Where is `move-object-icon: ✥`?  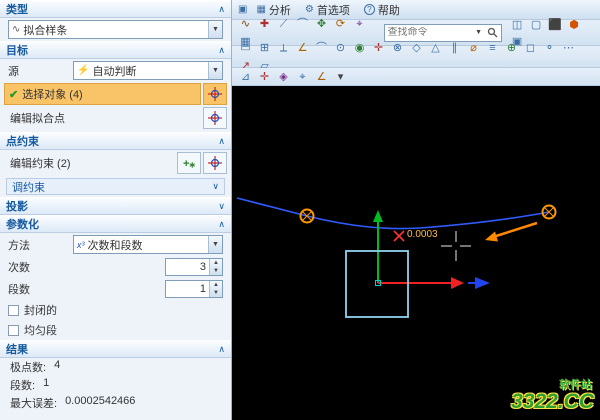 move-object-icon: ✥ is located at coordinates (321, 23).